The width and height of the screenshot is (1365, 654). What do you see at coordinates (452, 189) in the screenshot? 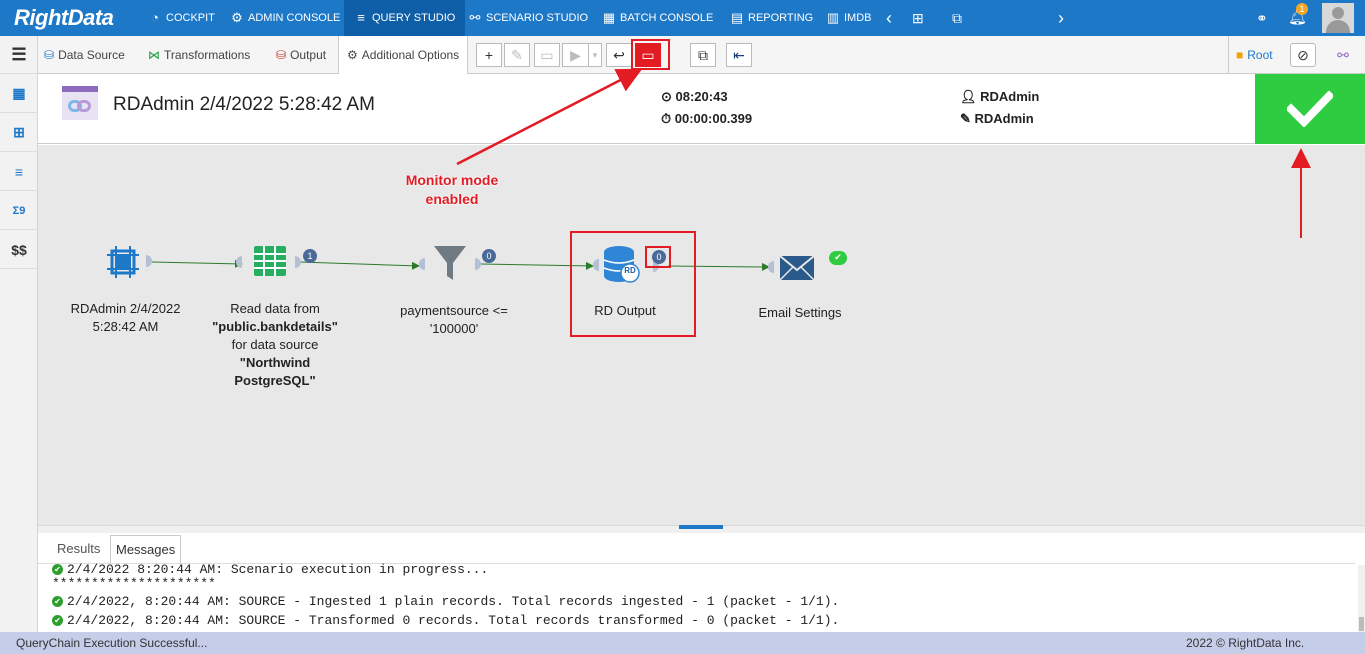
I see `monitor-mode-annotation: Monitor mode enabled` at bounding box center [452, 189].